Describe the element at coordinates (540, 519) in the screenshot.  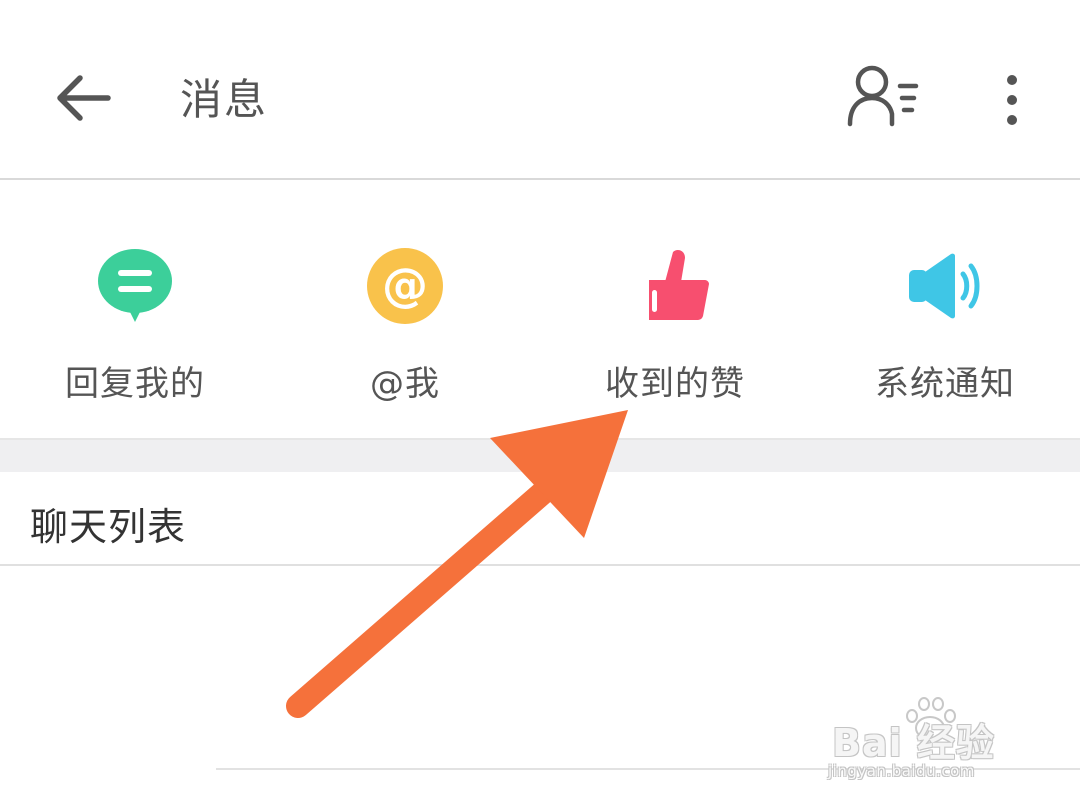
I see `chat-list-header: 聊天列表` at that location.